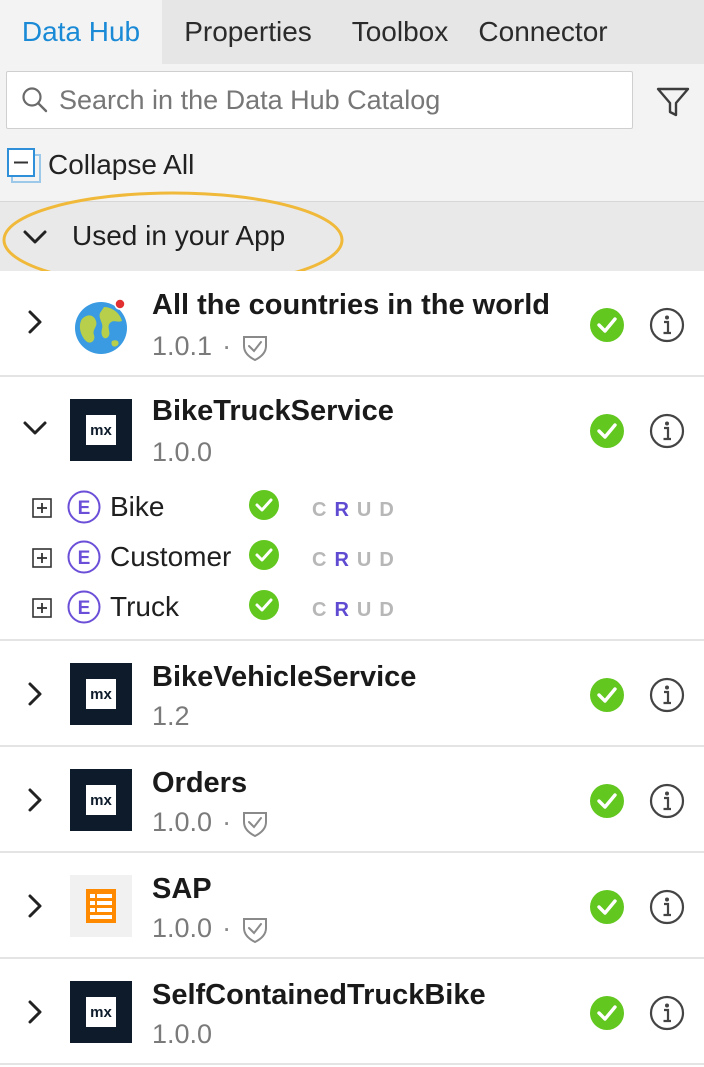 The image size is (704, 1067). I want to click on filter-button, so click(673, 102).